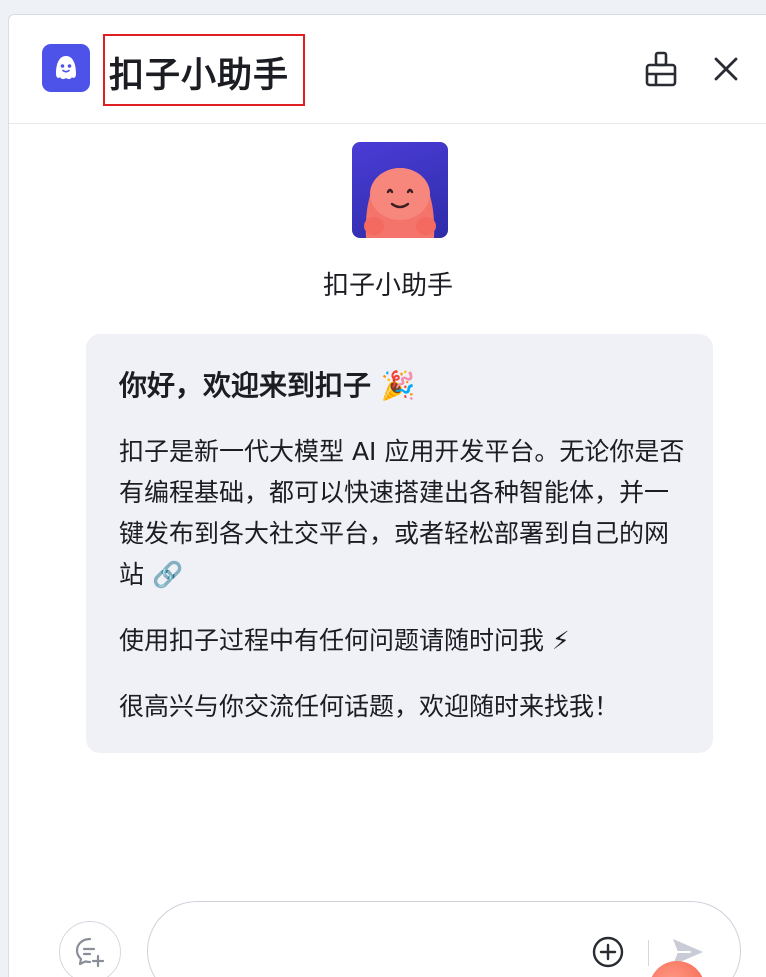  I want to click on close-icon, so click(726, 69).